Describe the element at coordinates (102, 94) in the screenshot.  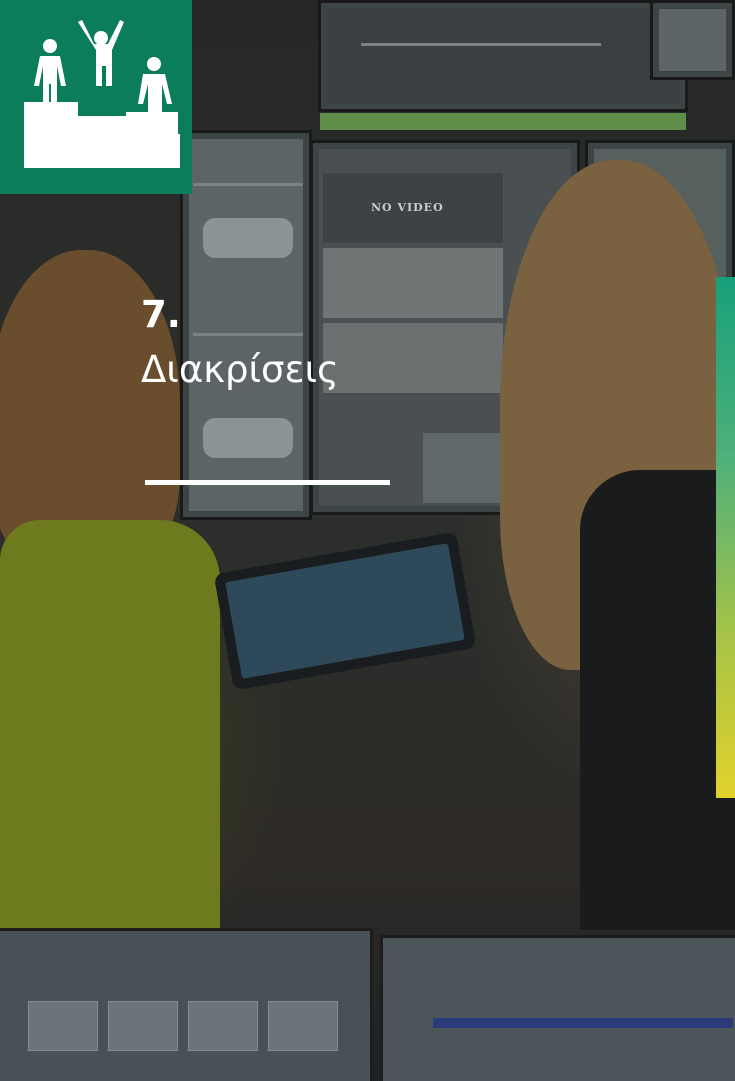
I see `podium-icon` at that location.